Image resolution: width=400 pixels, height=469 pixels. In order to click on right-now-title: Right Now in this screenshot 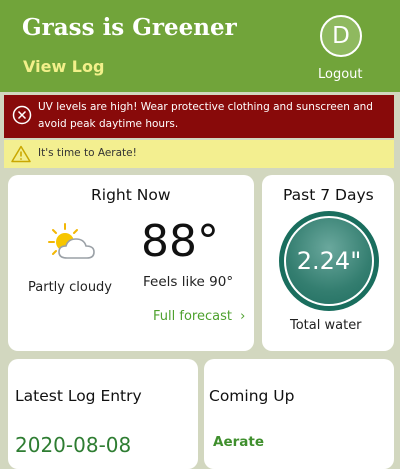, I will do `click(131, 195)`.